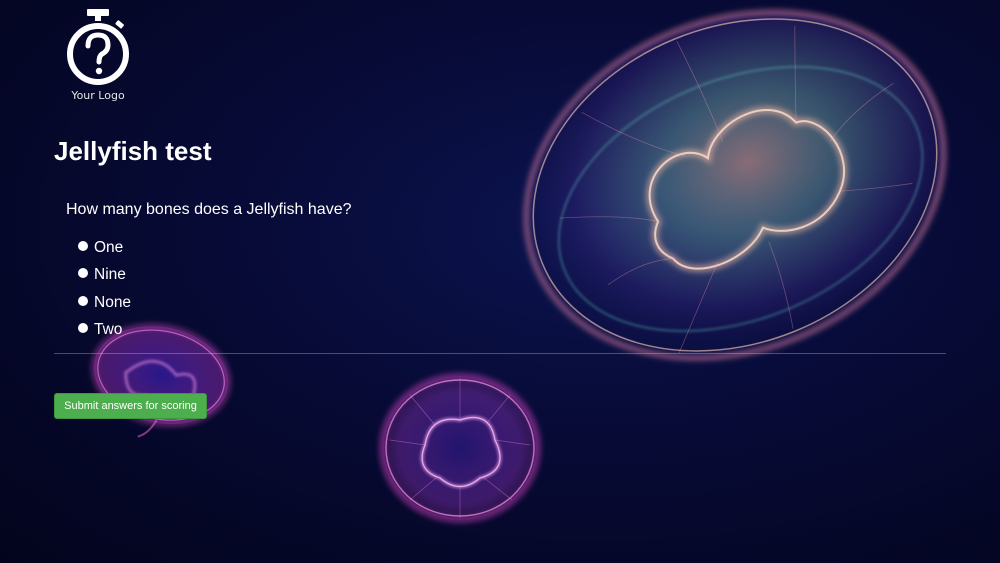 The height and width of the screenshot is (563, 1000). I want to click on answer-option-none: None, so click(104, 303).